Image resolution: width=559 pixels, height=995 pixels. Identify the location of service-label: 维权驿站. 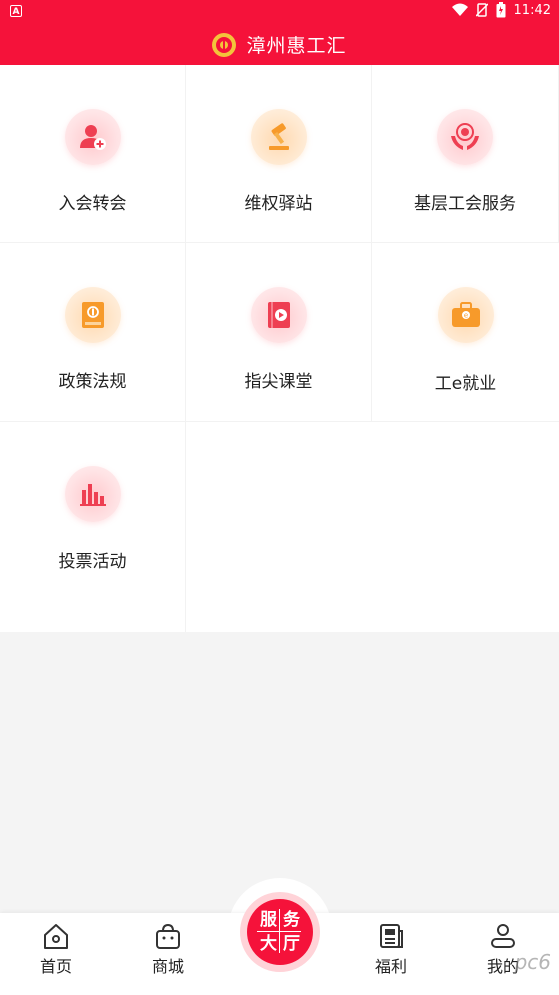
(278, 204).